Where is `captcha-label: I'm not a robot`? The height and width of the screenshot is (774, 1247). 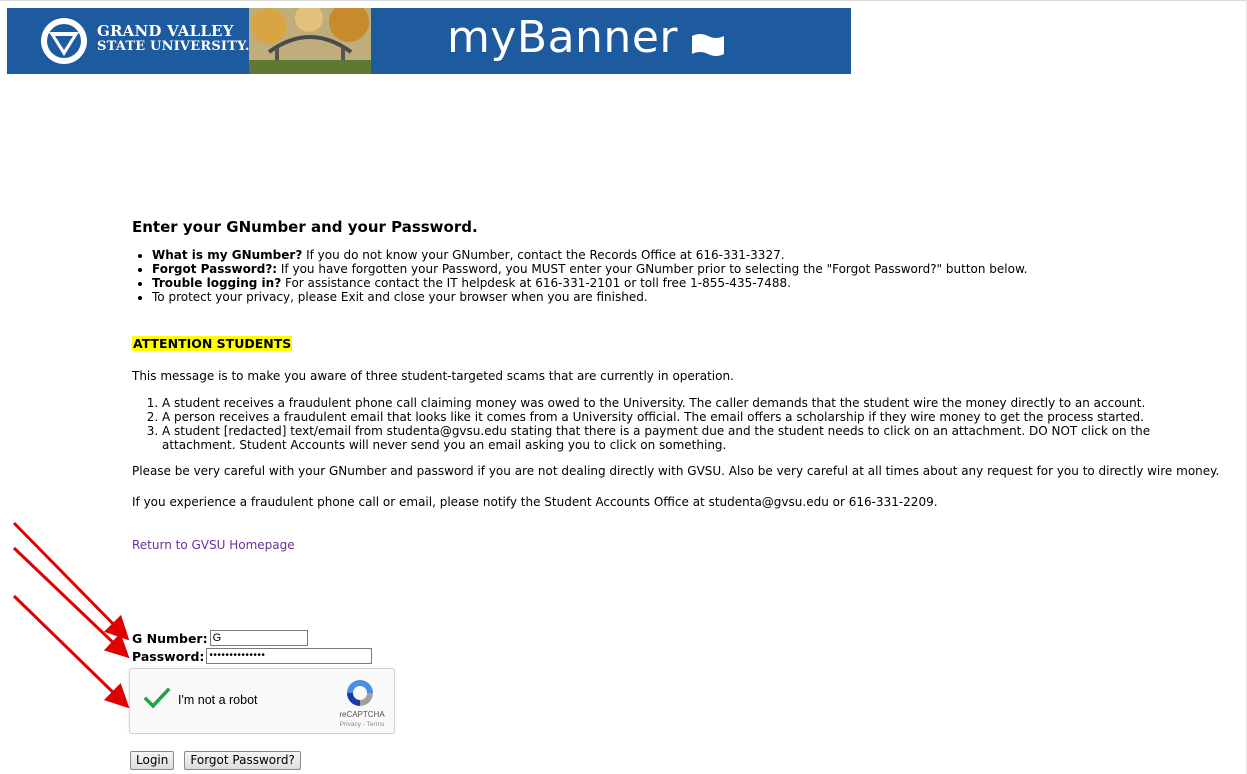
captcha-label: I'm not a robot is located at coordinates (218, 700).